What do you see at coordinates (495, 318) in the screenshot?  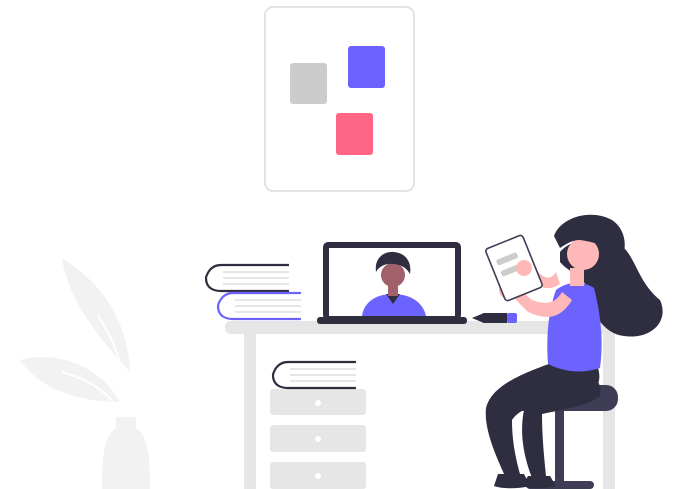 I see `pen-body` at bounding box center [495, 318].